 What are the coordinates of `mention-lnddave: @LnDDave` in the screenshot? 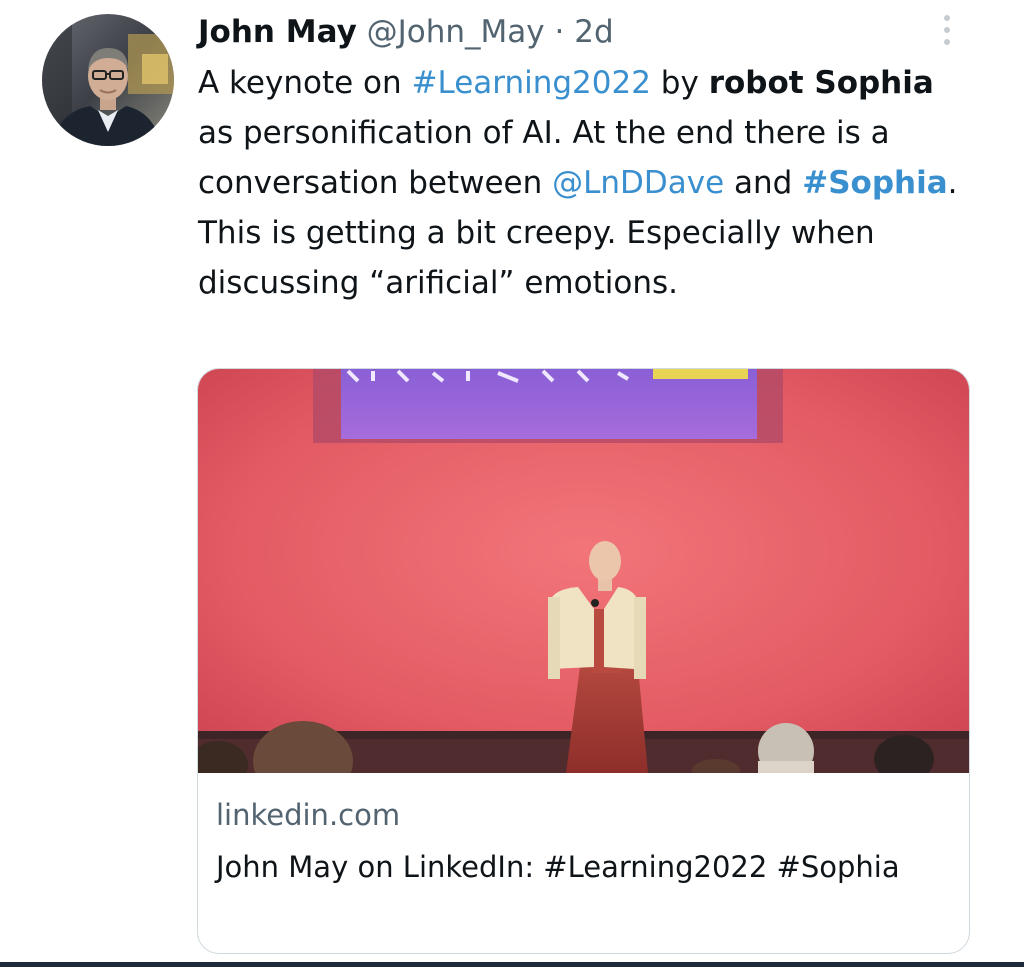 It's located at (638, 183).